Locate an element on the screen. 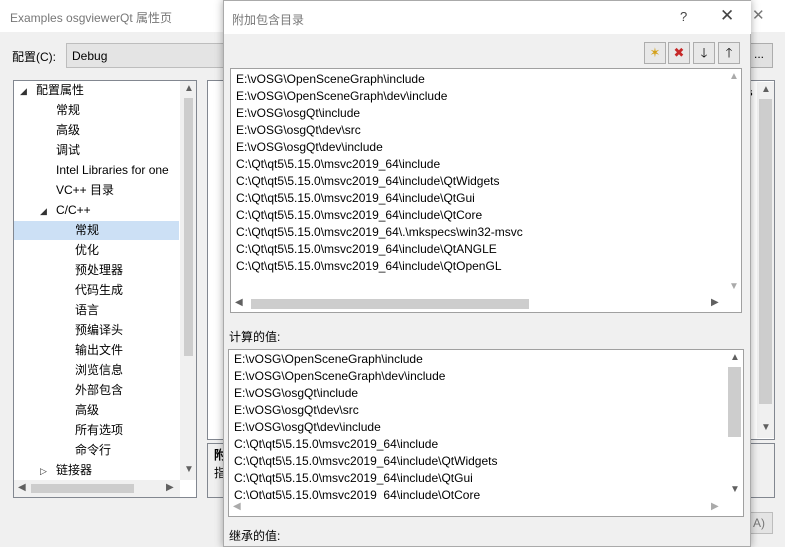 This screenshot has width=785, height=547. evaluated-horizontal-scrollbar: ◀ ▶ is located at coordinates (477, 507).